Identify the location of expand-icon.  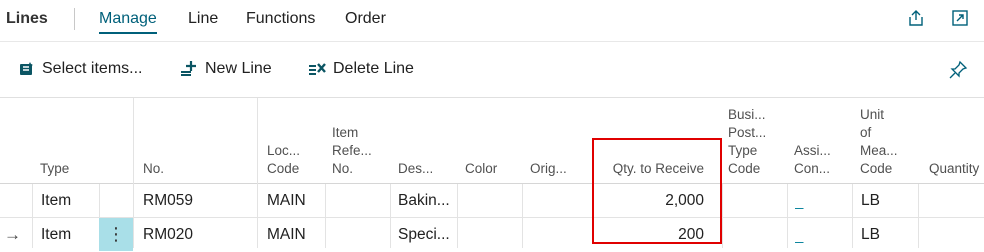
(960, 18).